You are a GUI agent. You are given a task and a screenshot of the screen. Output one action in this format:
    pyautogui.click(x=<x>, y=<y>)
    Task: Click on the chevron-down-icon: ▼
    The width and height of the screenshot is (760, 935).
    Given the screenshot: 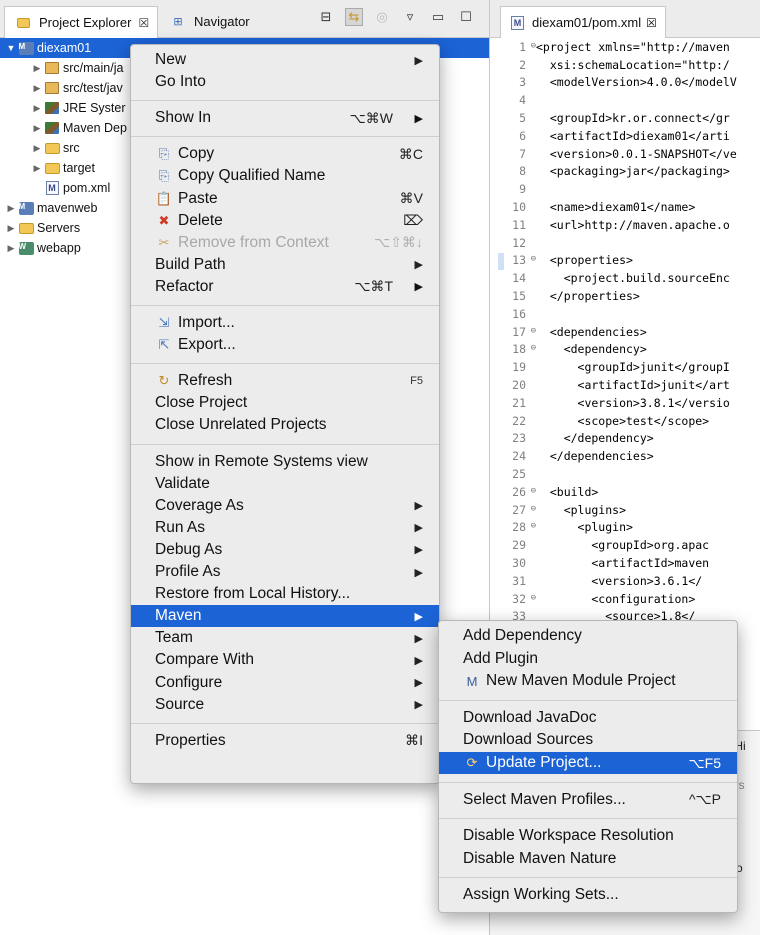 What is the action you would take?
    pyautogui.click(x=11, y=48)
    